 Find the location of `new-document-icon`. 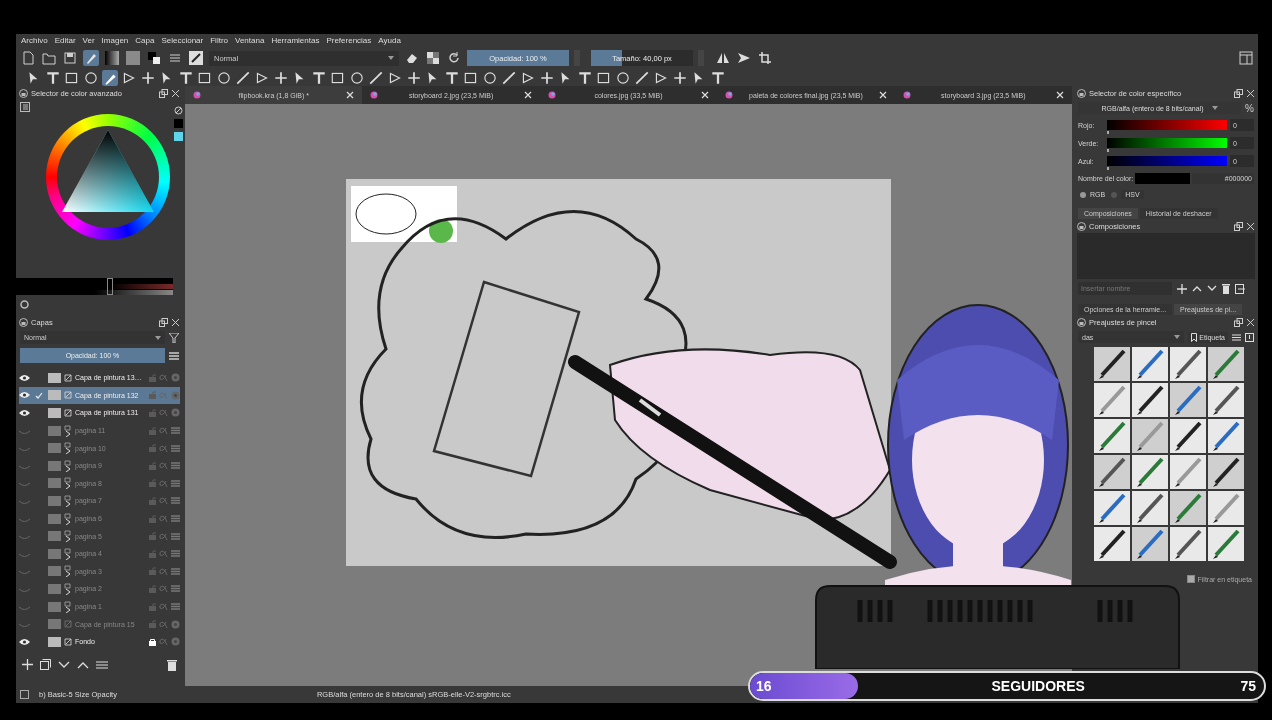

new-document-icon is located at coordinates (28, 58).